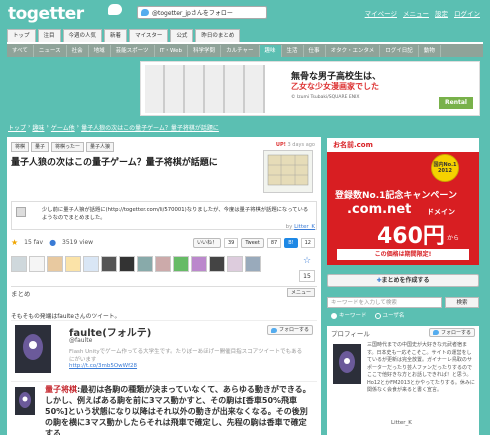 The height and width of the screenshot is (435, 490). What do you see at coordinates (353, 50) in the screenshot?
I see `category-otaku: オタク・エンタメ` at bounding box center [353, 50].